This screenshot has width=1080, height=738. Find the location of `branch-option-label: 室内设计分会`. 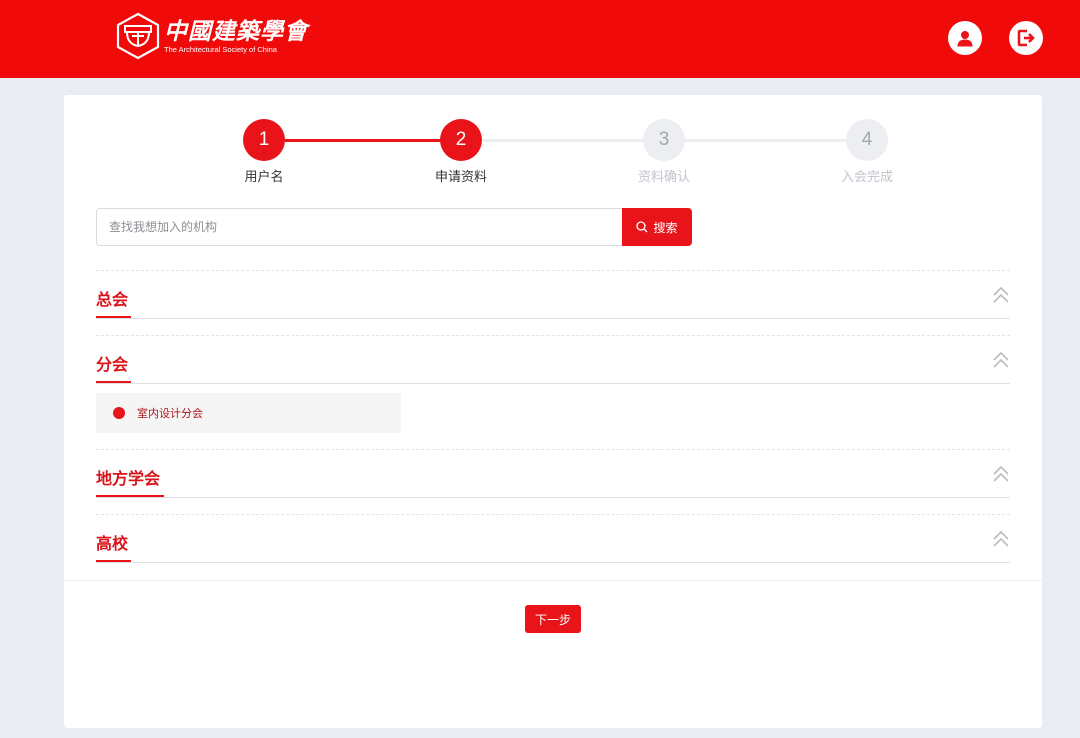

branch-option-label: 室内设计分会 is located at coordinates (170, 413).